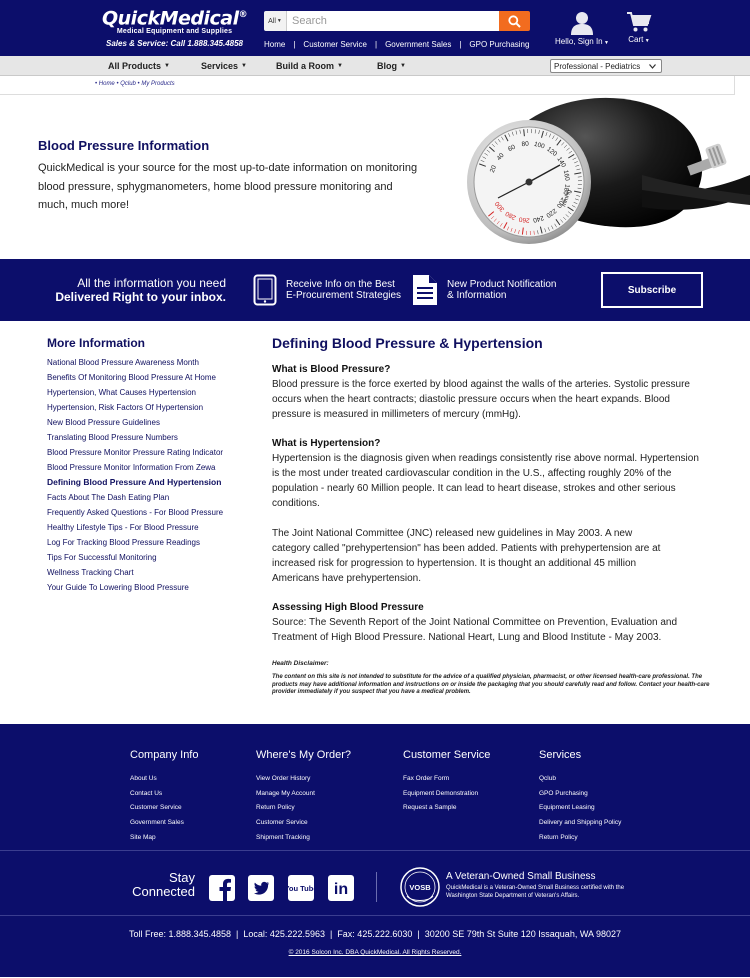  Describe the element at coordinates (446, 808) in the screenshot. I see `footer-link: Request a Sample` at that location.